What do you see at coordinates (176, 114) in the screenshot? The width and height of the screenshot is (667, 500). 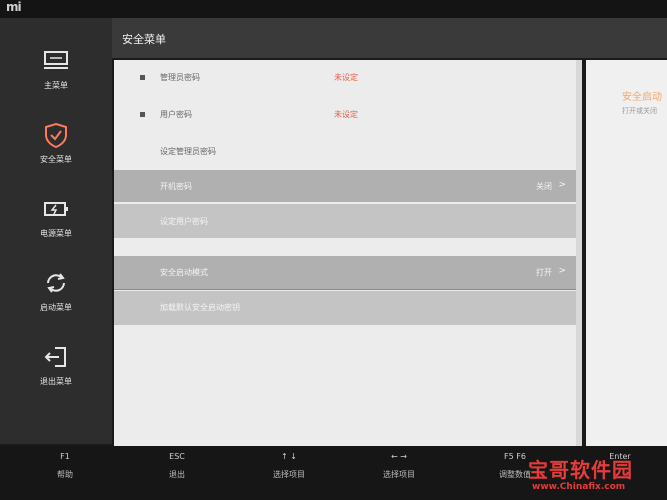 I see `row-label: 用户密码` at bounding box center [176, 114].